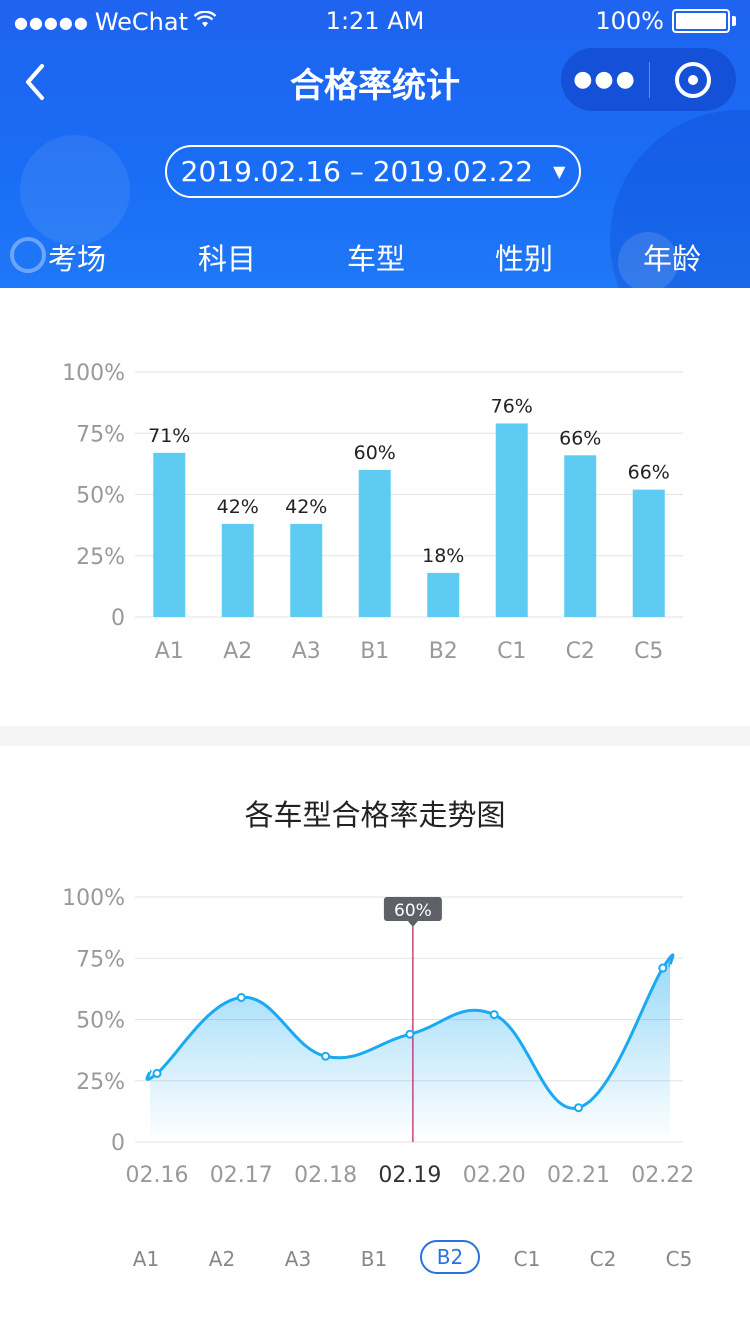 The height and width of the screenshot is (1334, 750). Describe the element at coordinates (679, 1259) in the screenshot. I see `legend-item-c5: C5` at that location.